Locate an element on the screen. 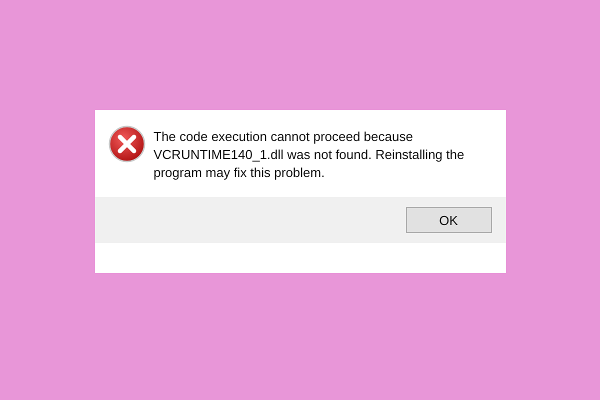 The height and width of the screenshot is (400, 600). error-message: The code execution cannot proceed because VCRUNTIME140_1.dll was not found. Reinstalling the program may fix this problem. is located at coordinates (310, 155).